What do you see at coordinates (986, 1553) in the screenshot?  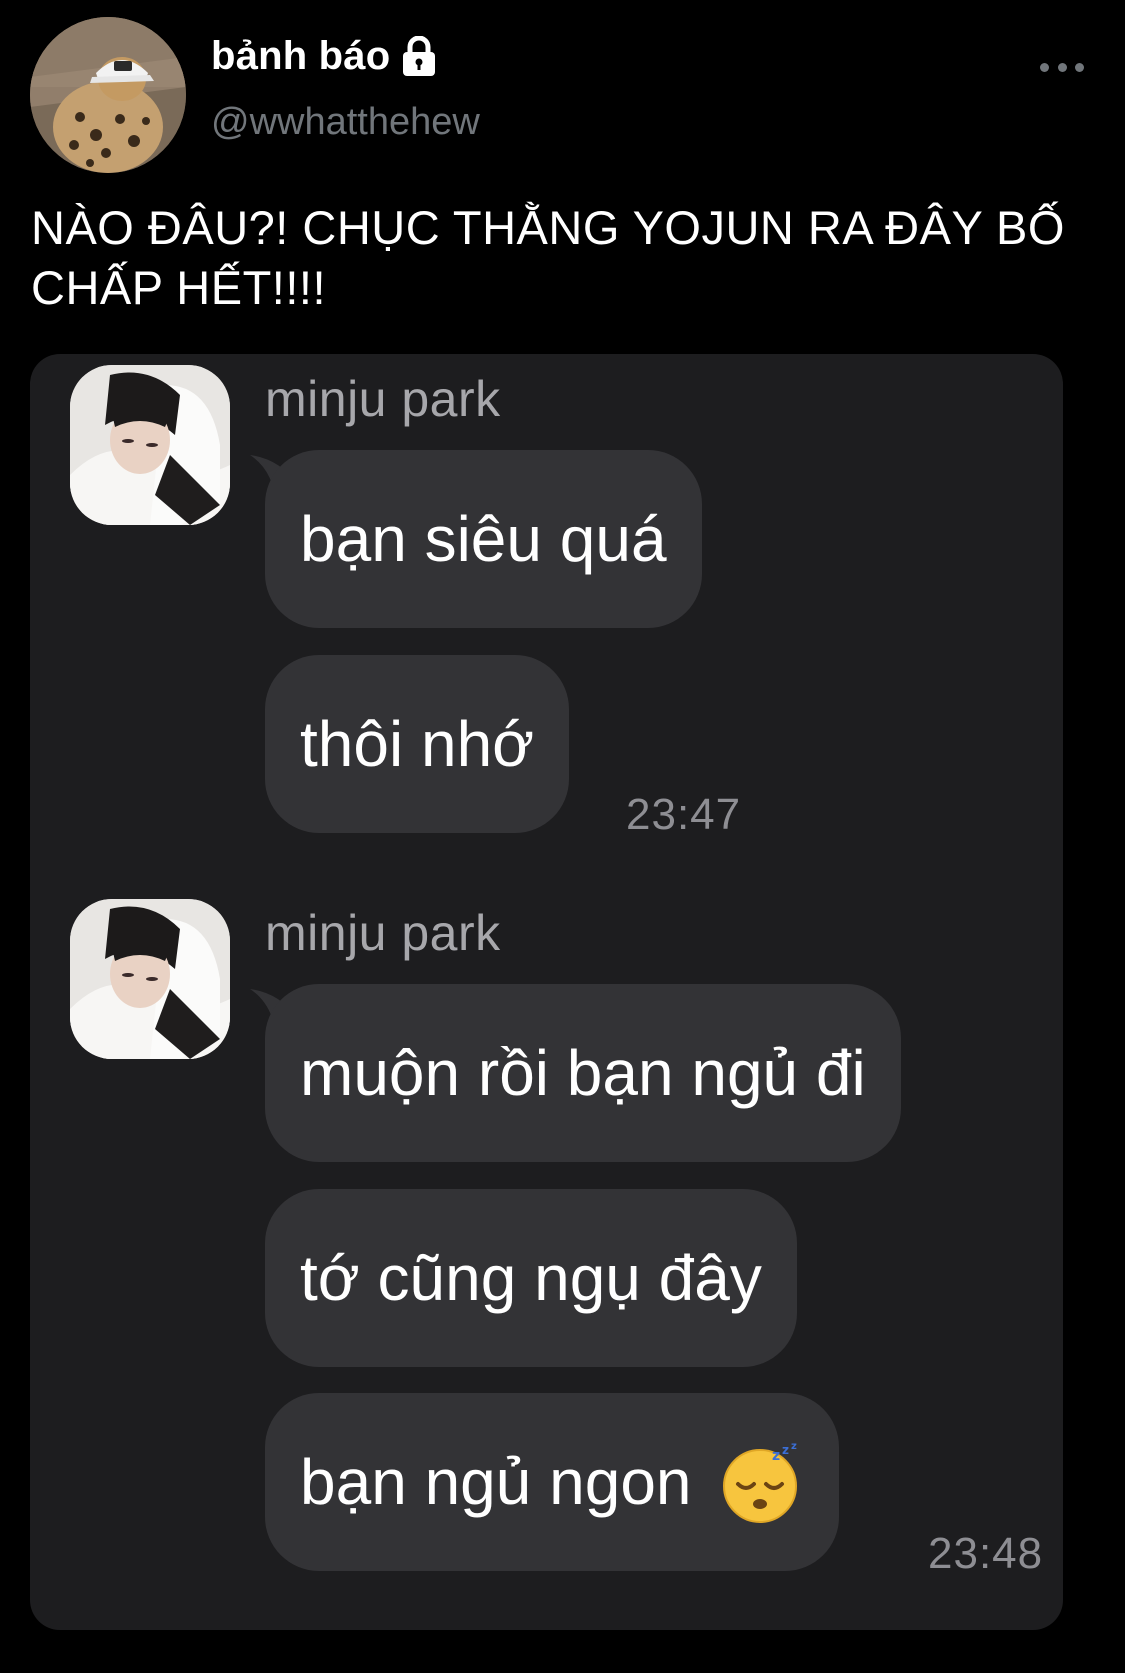 I see `message-timestamp: 23:48` at bounding box center [986, 1553].